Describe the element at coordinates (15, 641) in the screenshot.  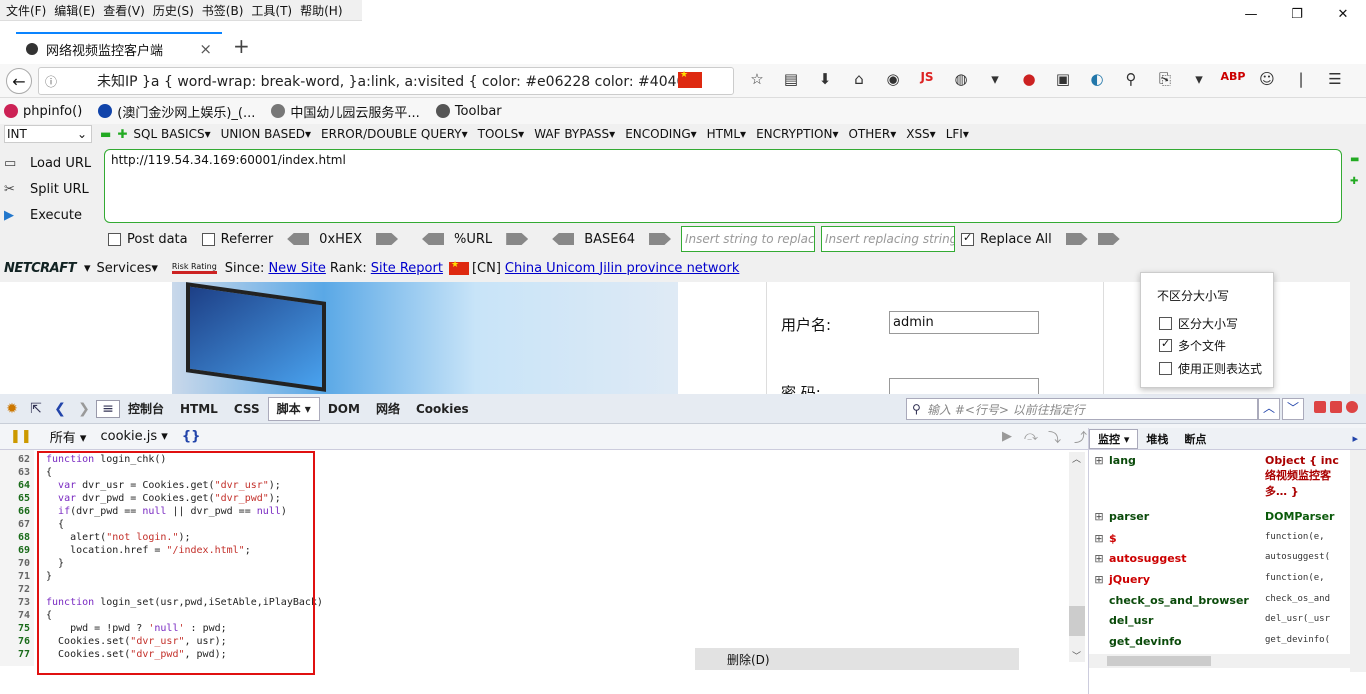
I see `line-number: 76` at that location.